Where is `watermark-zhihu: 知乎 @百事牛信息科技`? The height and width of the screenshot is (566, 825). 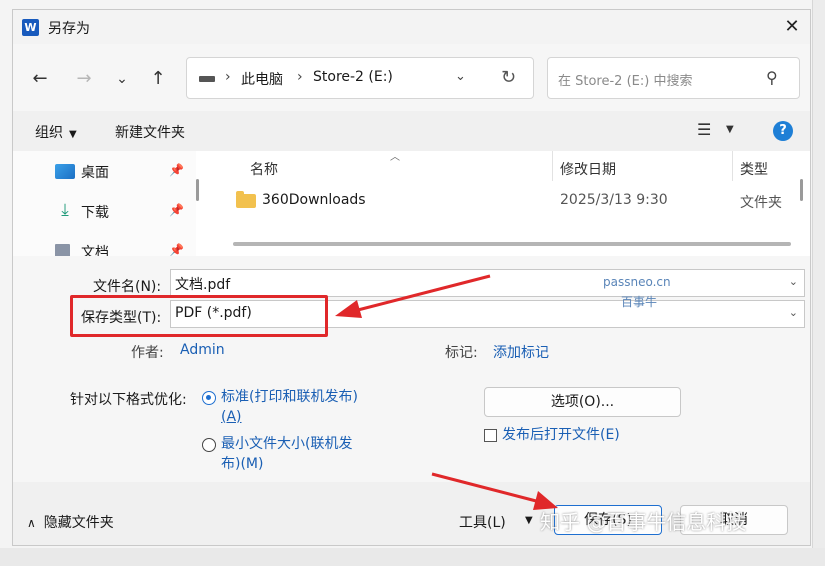 watermark-zhihu: 知乎 @百事牛信息科技 is located at coordinates (643, 522).